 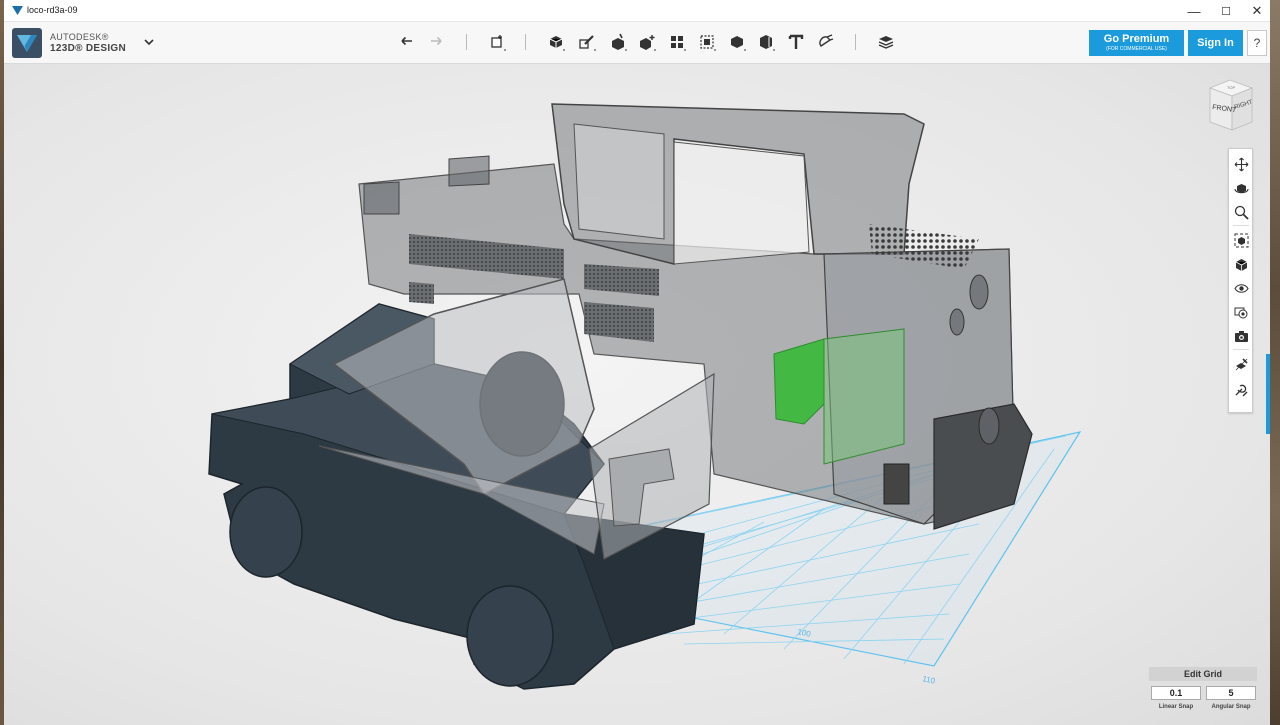 I want to click on go-premium-button: Go Premium (FOR COMMERCIAL USE), so click(x=1136, y=43).